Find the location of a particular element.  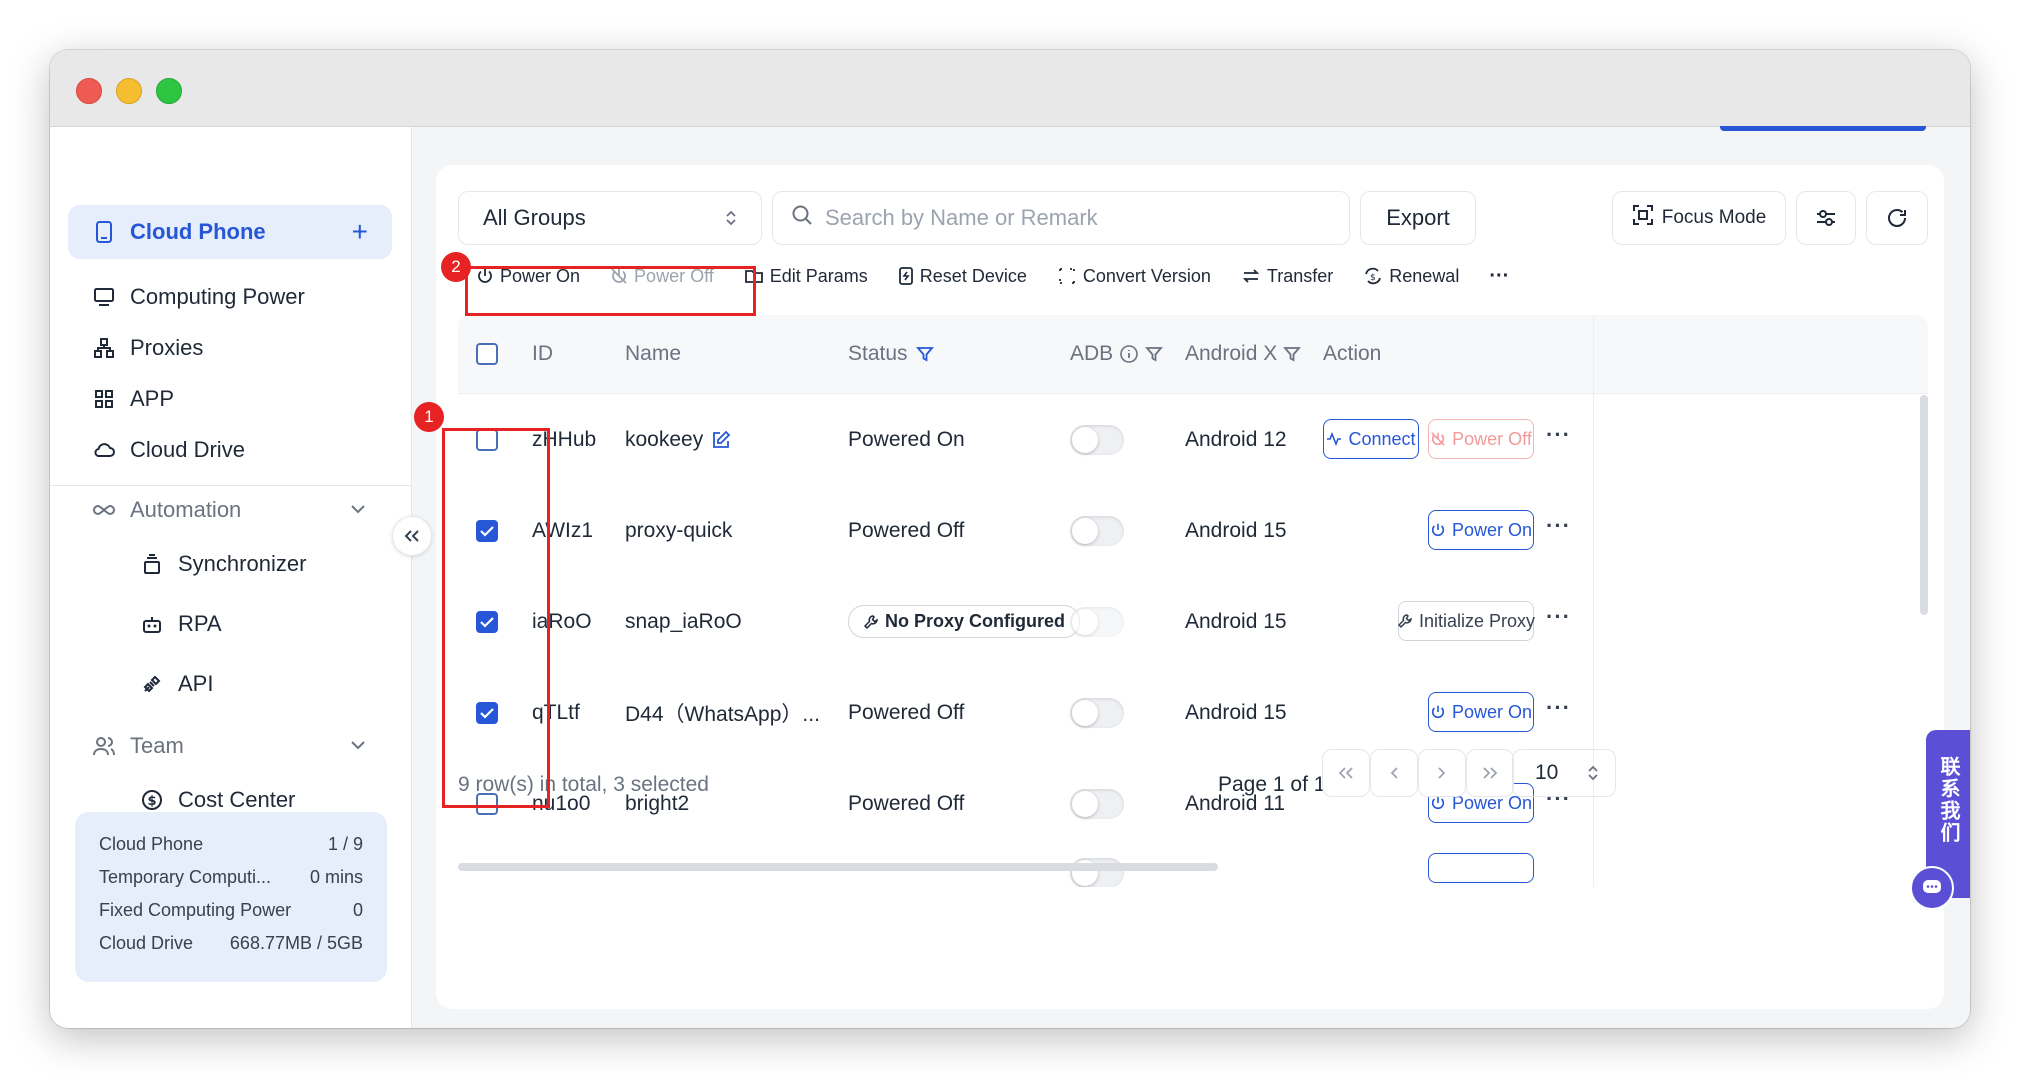

sidebar-item-rpa: RPA is located at coordinates (230, 624).